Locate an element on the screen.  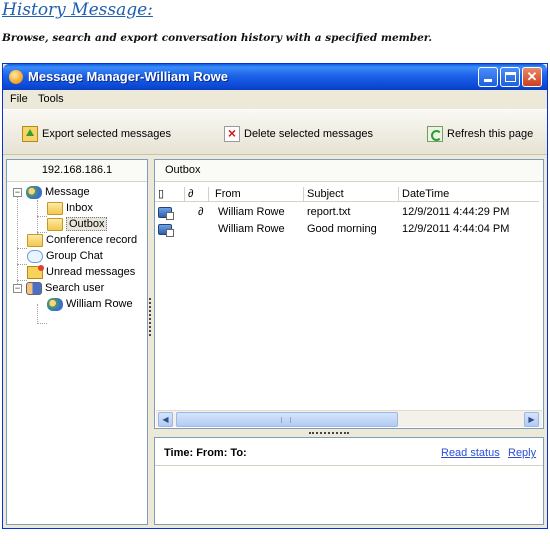
tree-label: Search user is located at coordinates (75, 288).